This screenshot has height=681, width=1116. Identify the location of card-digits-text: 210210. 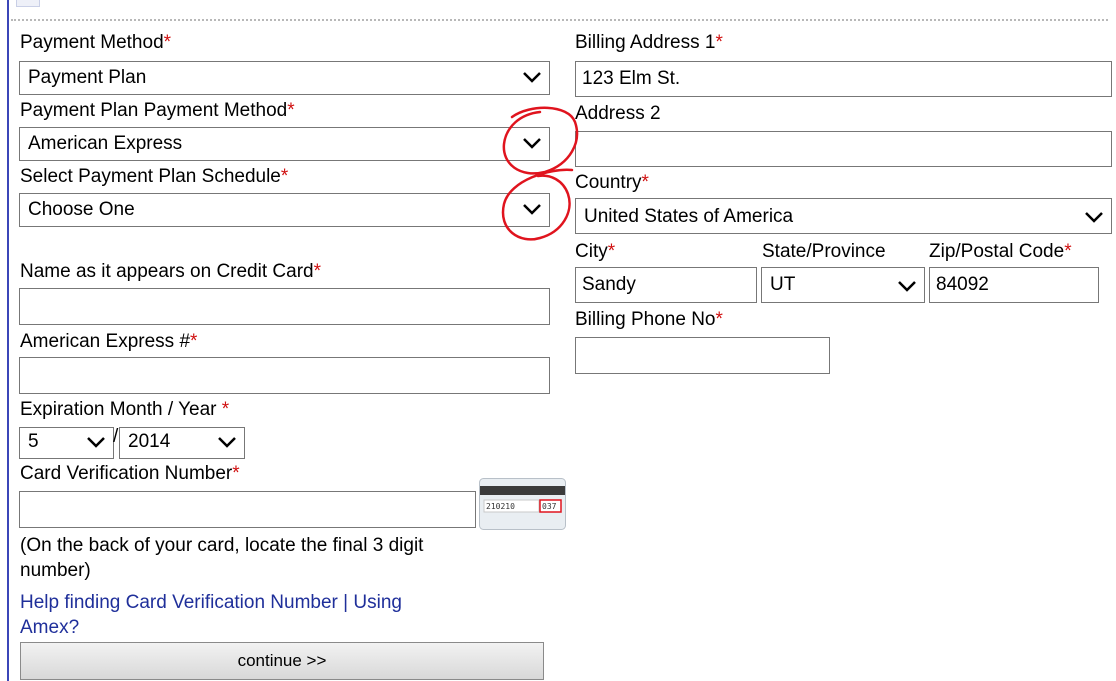
(500, 506).